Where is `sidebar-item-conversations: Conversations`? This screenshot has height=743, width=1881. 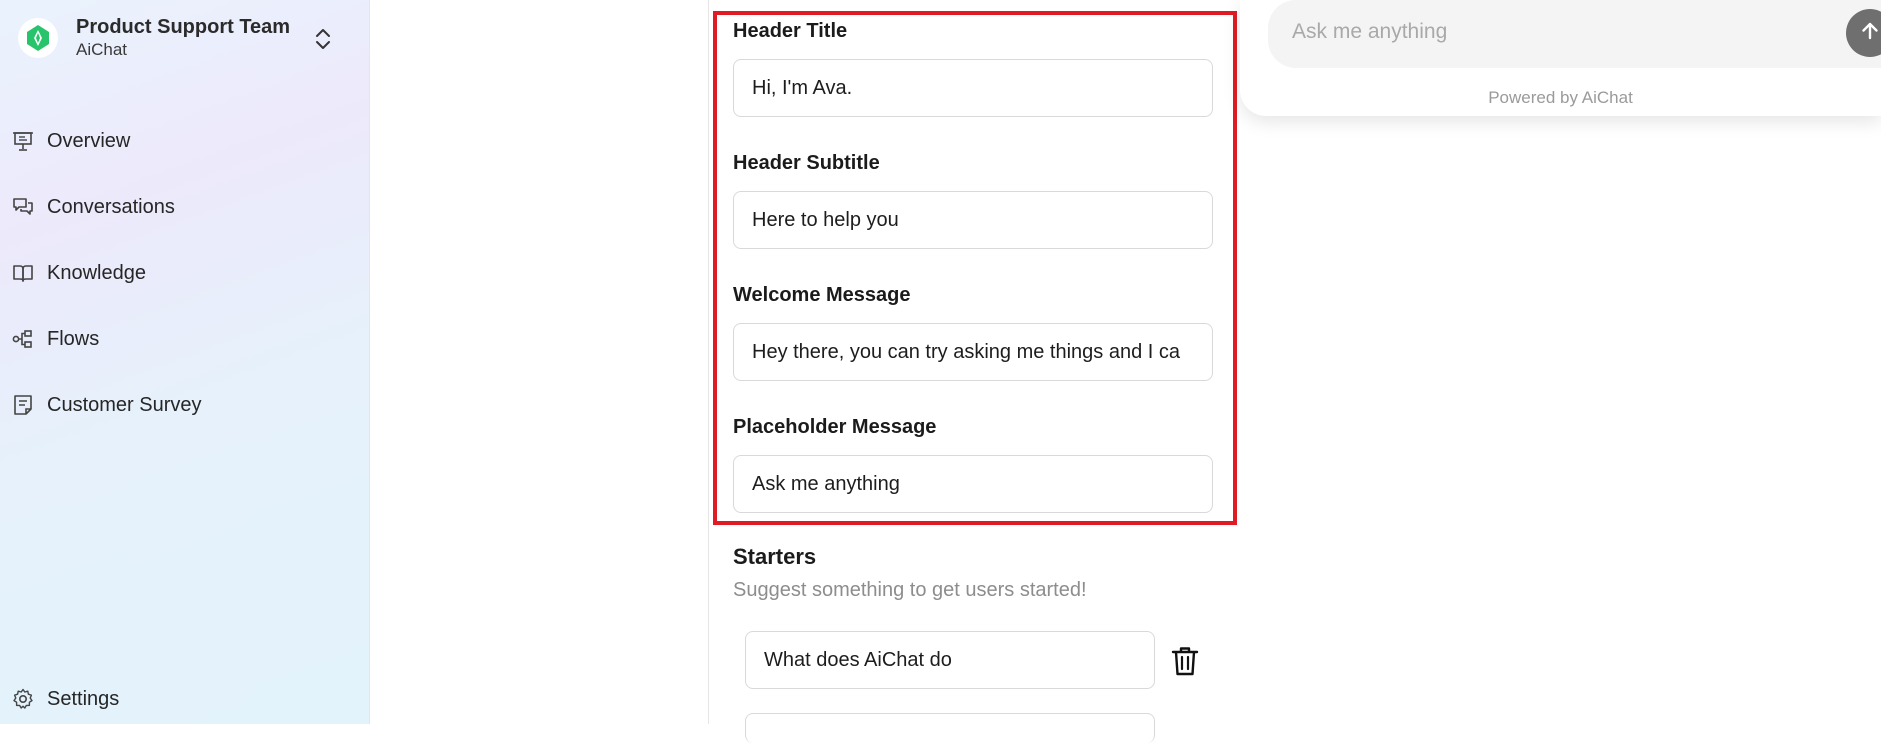 sidebar-item-conversations: Conversations is located at coordinates (185, 207).